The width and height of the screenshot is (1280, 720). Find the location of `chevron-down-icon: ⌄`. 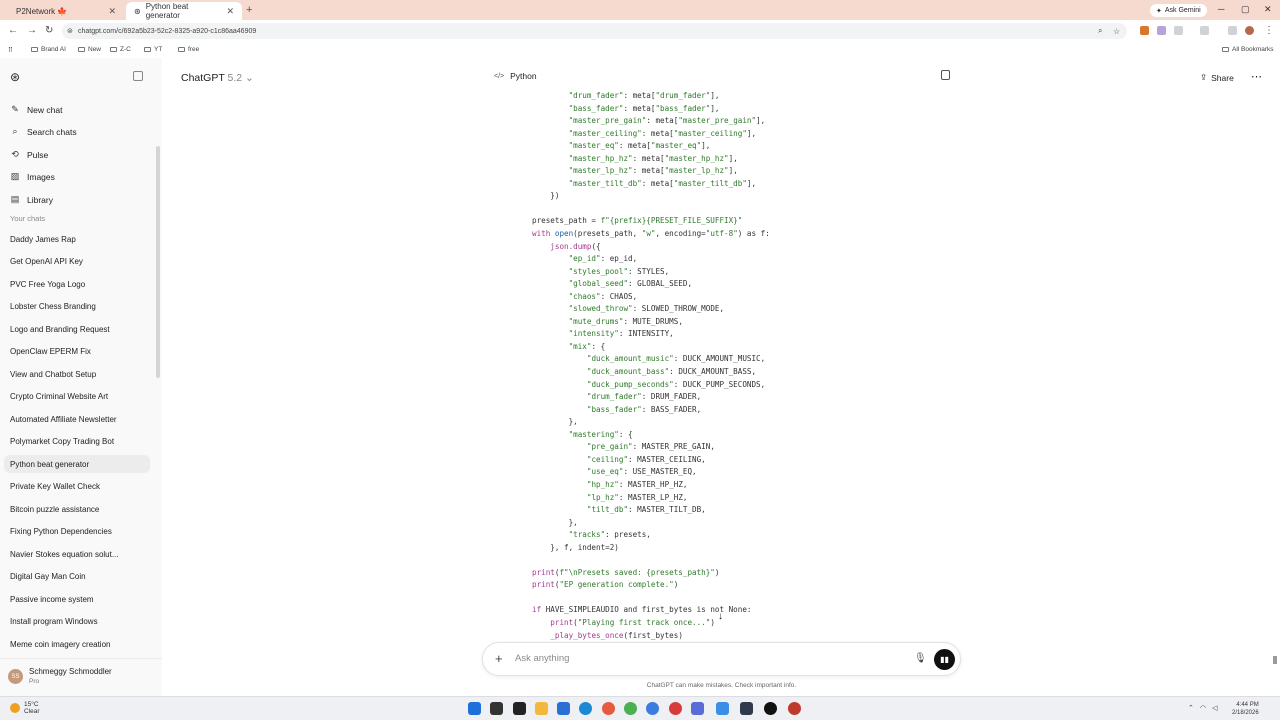

chevron-down-icon: ⌄ is located at coordinates (249, 78).